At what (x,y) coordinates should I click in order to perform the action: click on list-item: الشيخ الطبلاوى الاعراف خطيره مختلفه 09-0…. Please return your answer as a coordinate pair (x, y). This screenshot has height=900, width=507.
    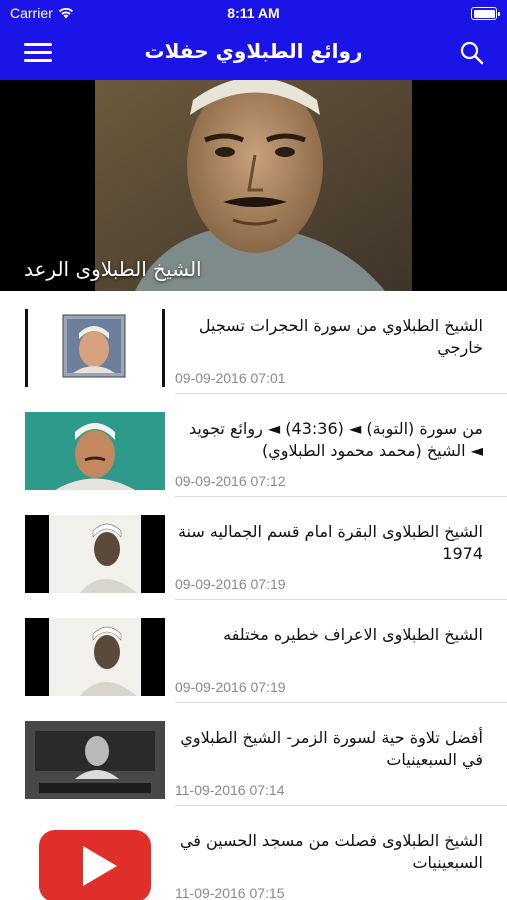
    Looking at the image, I should click on (253, 651).